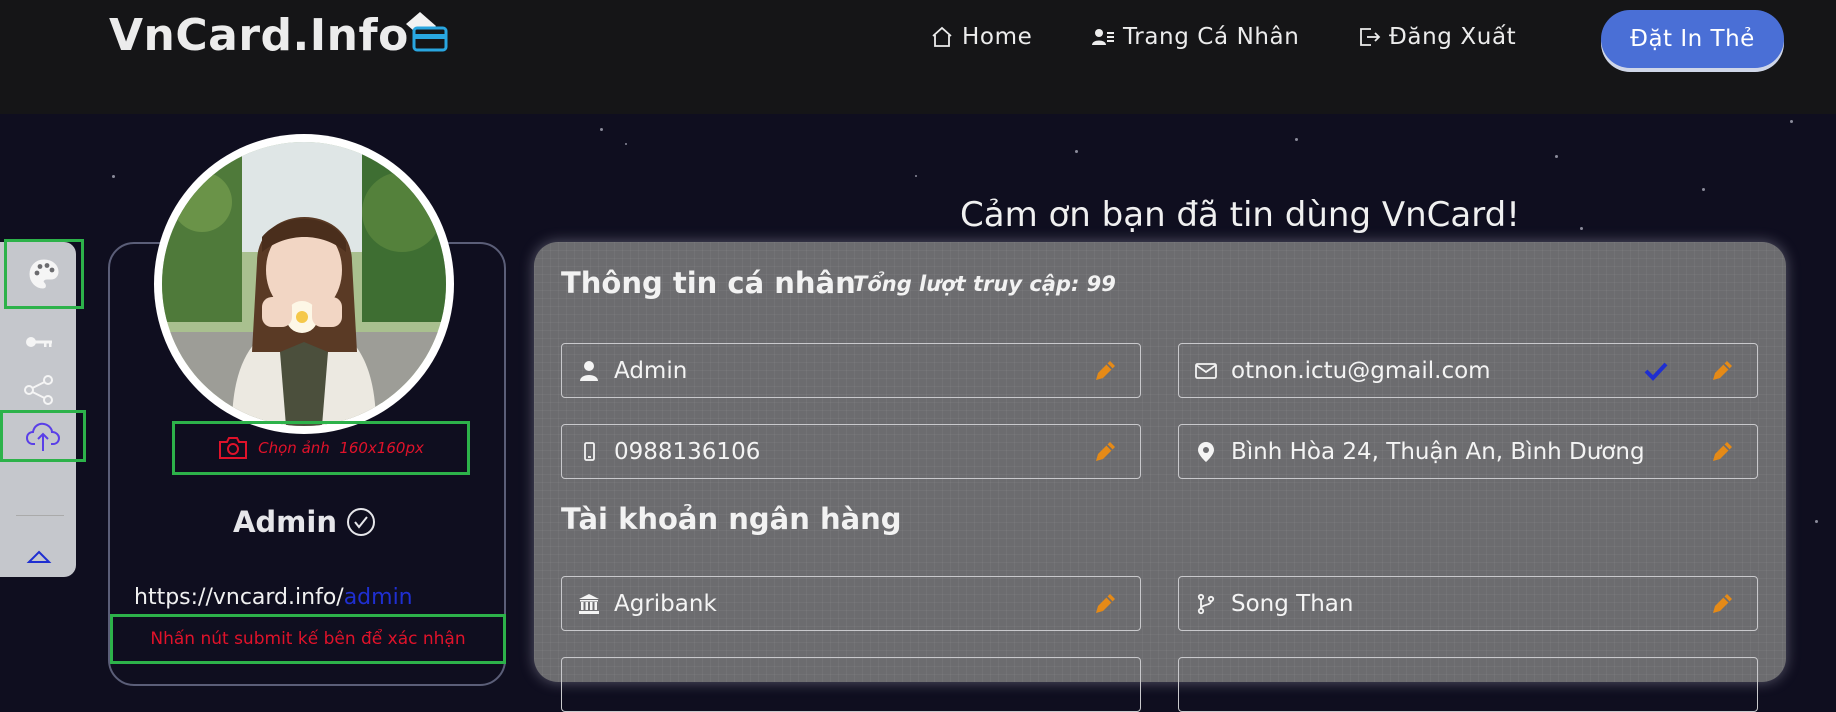  Describe the element at coordinates (1211, 37) in the screenshot. I see `nav-profile-label: Trang Cá Nhân` at that location.